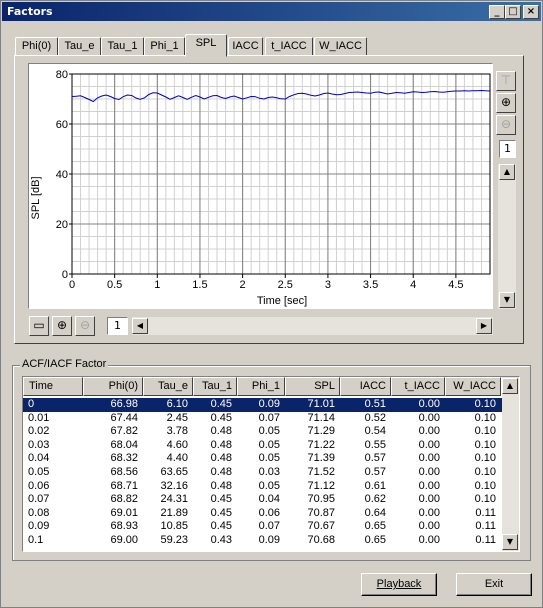 The height and width of the screenshot is (608, 543). Describe the element at coordinates (199, 285) in the screenshot. I see `x-tick-label: 1.5` at that location.